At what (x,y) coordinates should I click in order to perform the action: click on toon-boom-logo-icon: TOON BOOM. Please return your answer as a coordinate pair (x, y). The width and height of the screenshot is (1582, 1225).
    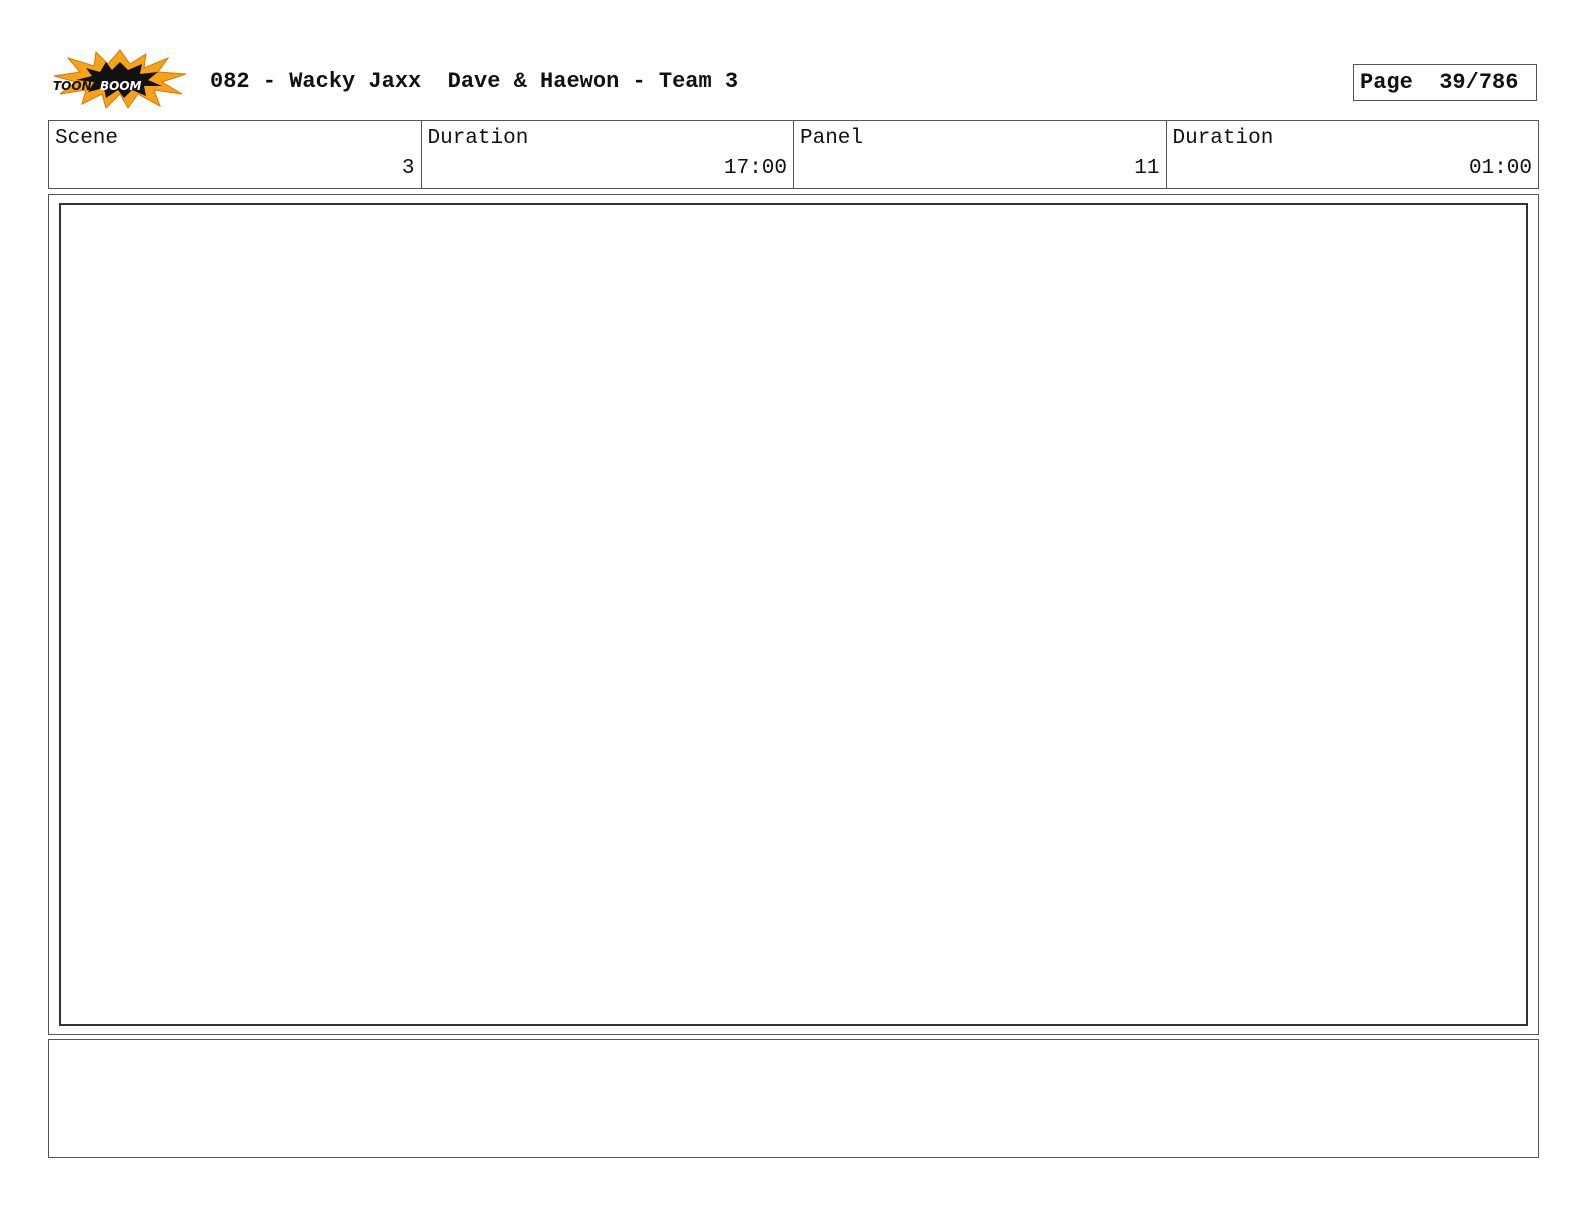
    Looking at the image, I should click on (120, 79).